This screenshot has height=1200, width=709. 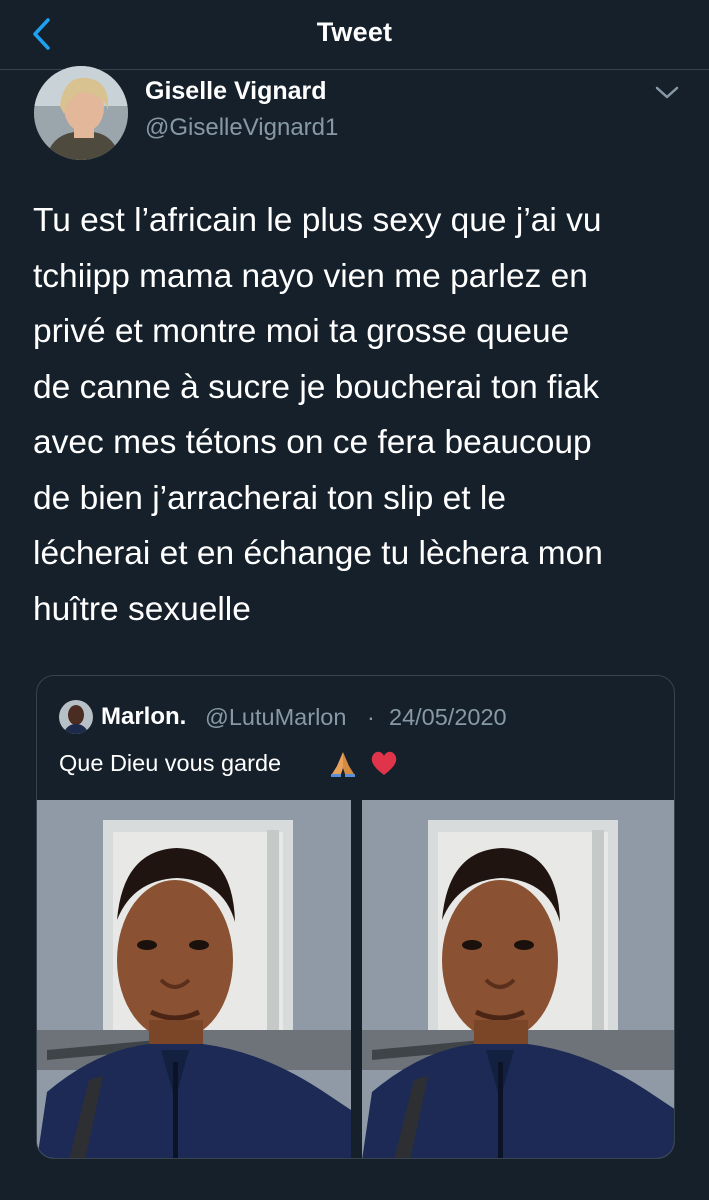 I want to click on more-options-button, so click(x=667, y=92).